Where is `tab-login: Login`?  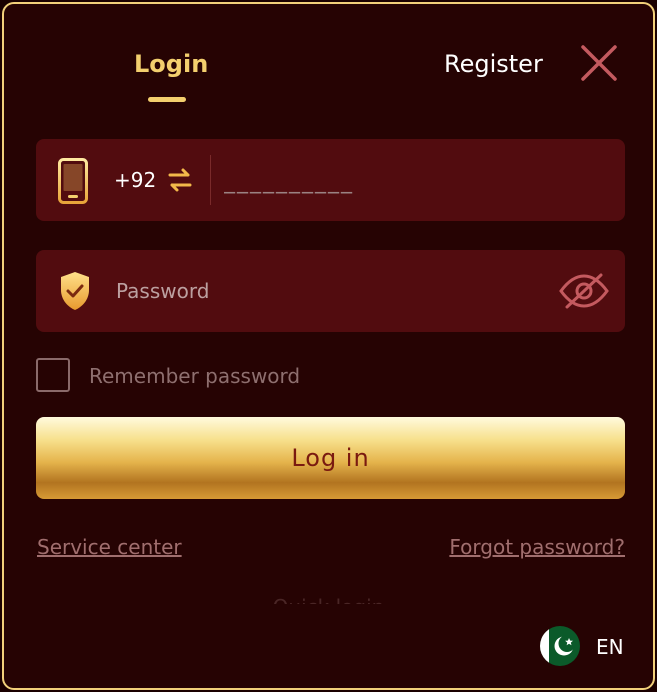
tab-login: Login is located at coordinates (171, 64).